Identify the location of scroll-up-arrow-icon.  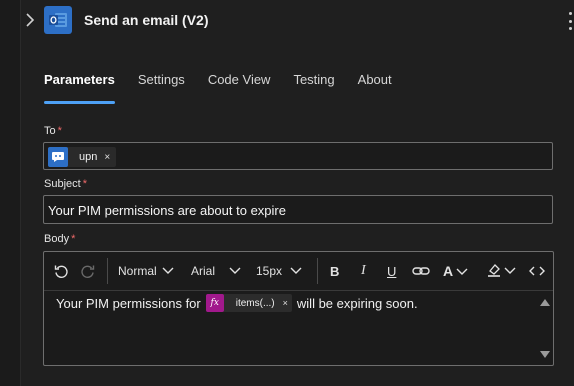
(545, 302).